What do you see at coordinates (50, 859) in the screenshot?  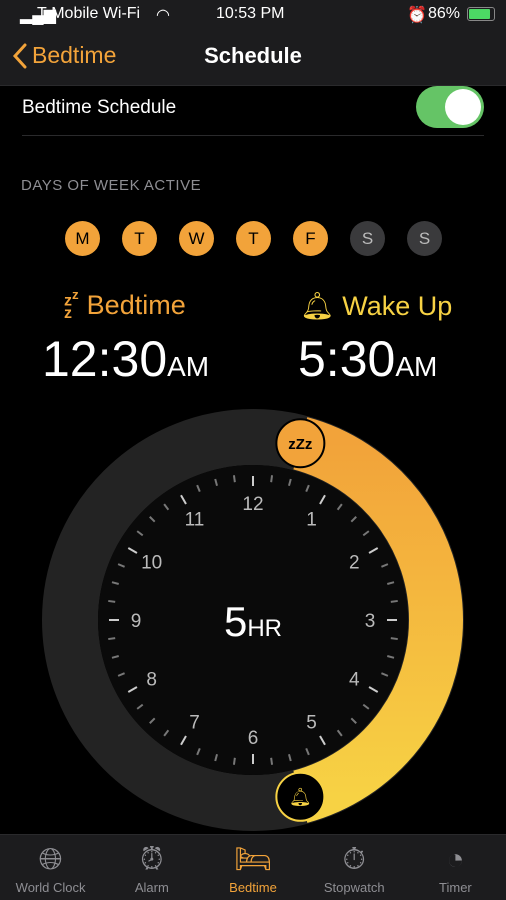 I see `globe-icon: 🌐︎` at bounding box center [50, 859].